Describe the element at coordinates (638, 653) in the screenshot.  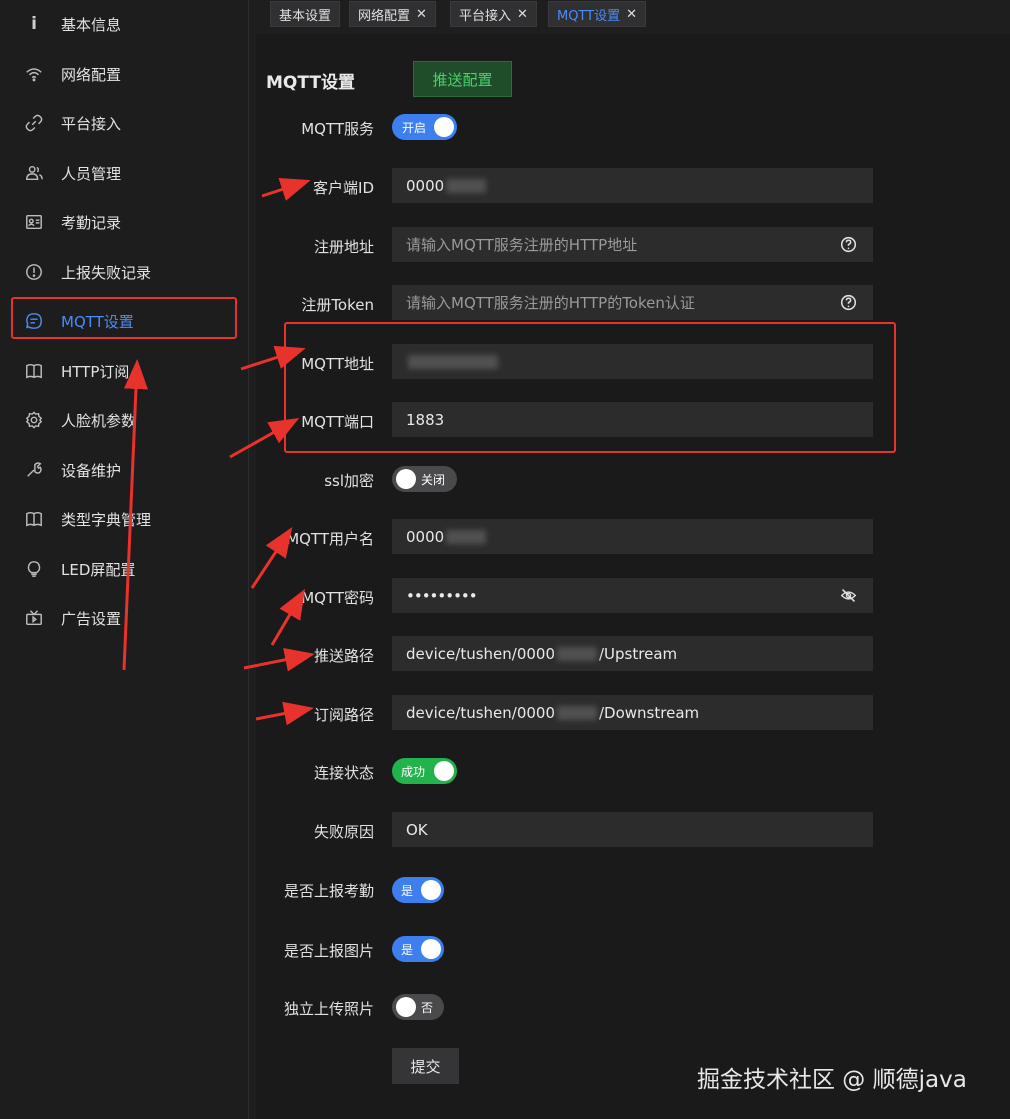
I see `push-path-suffix: /Upstream` at that location.